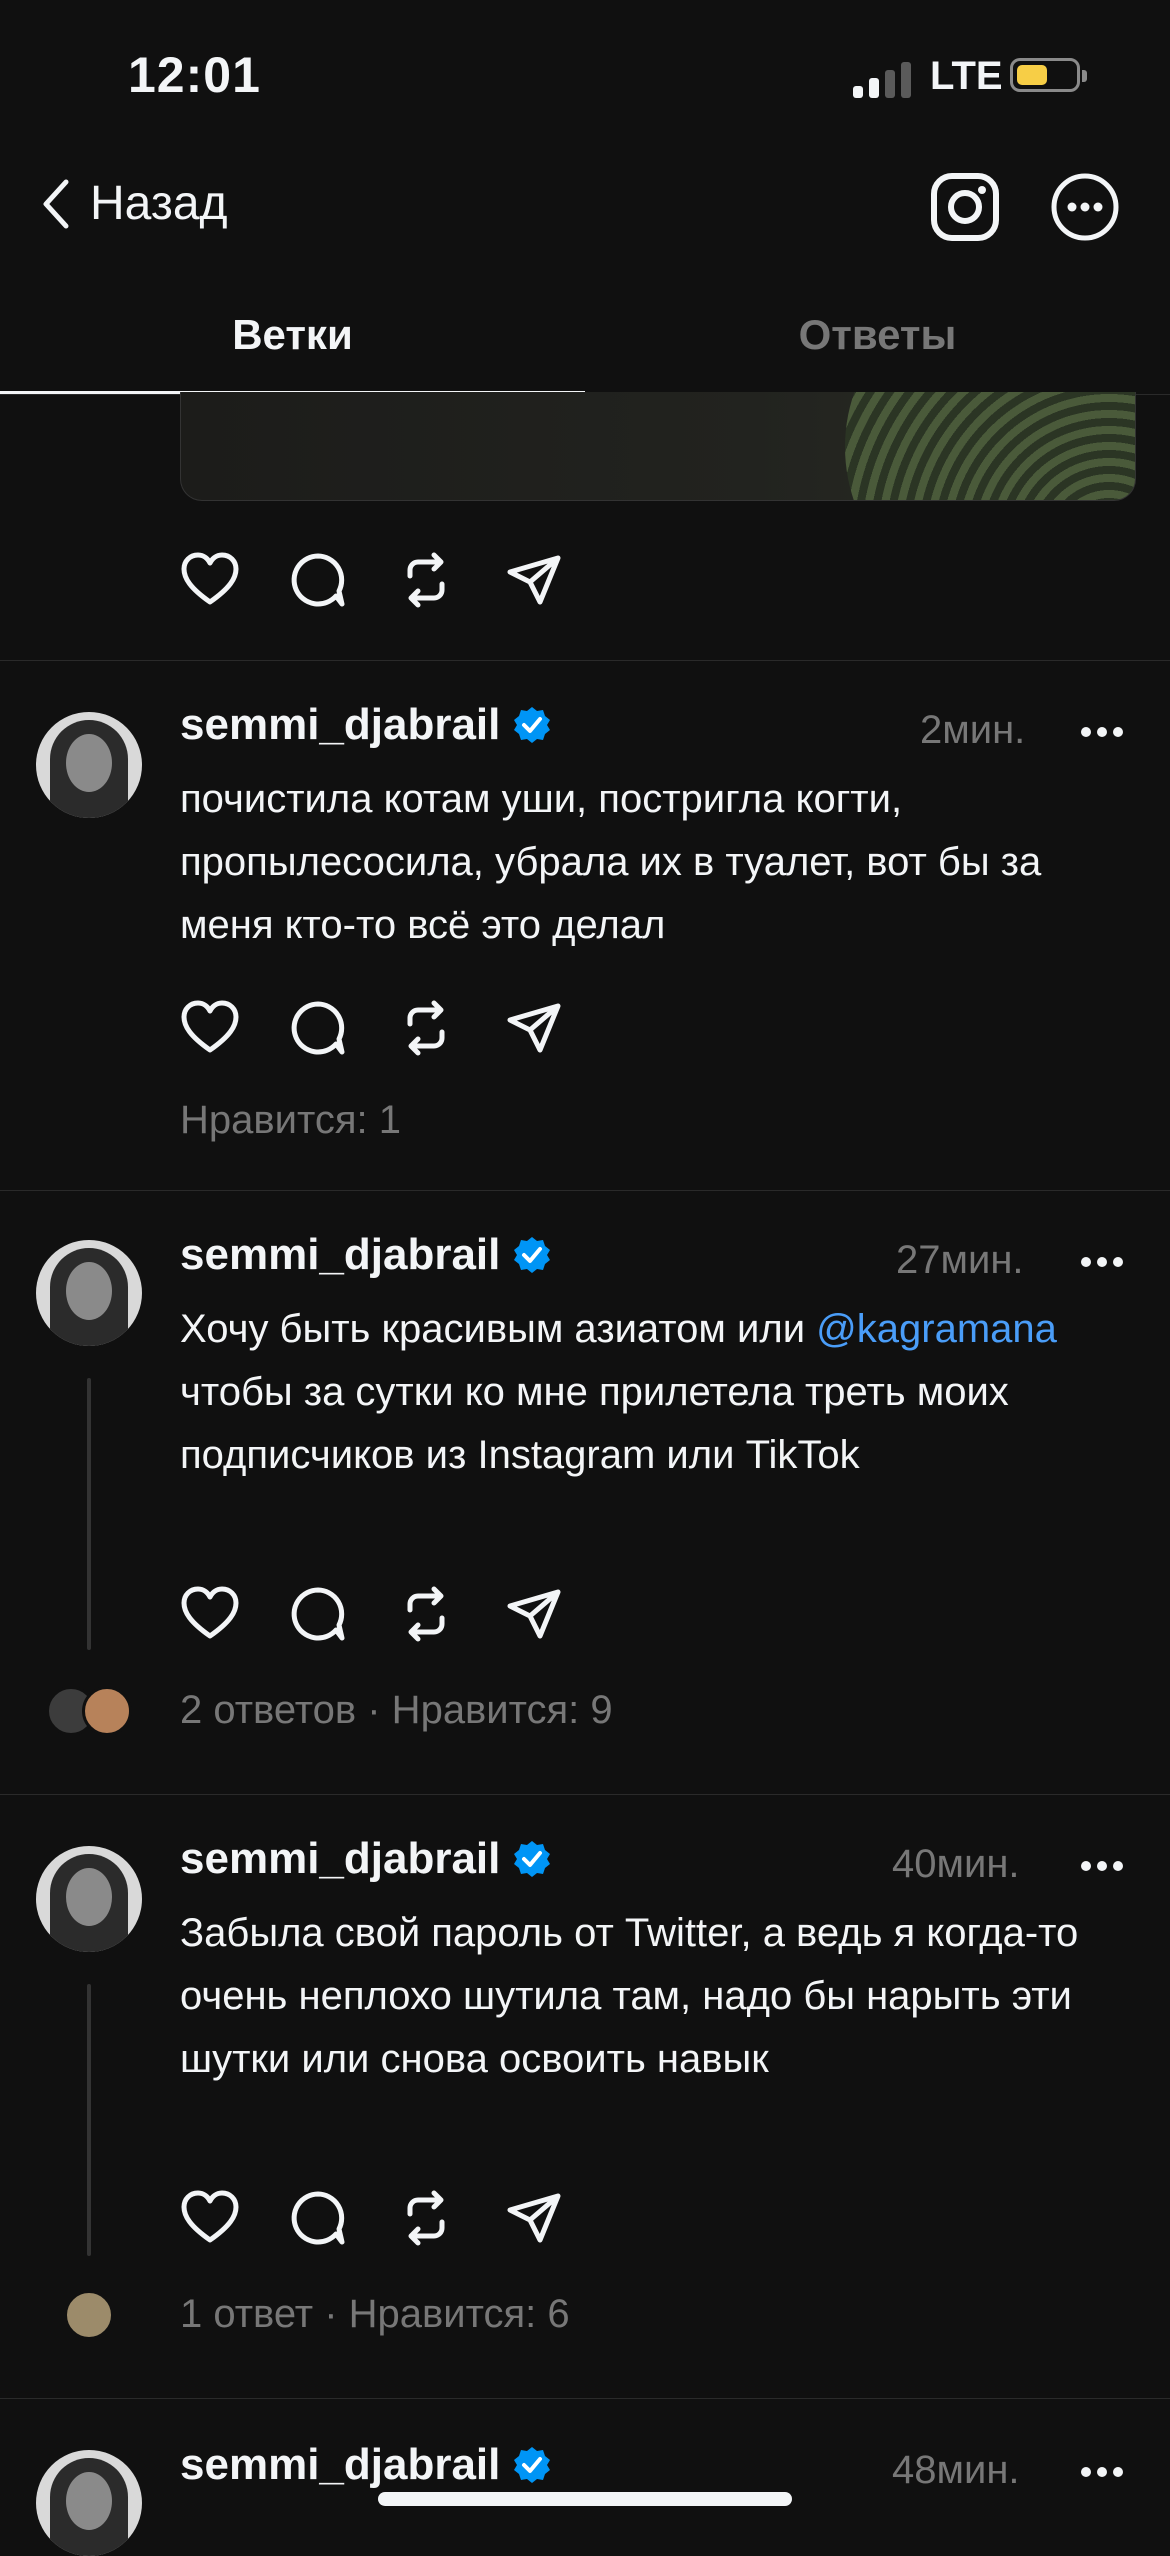 Image resolution: width=1170 pixels, height=2556 pixels. Describe the element at coordinates (973, 730) in the screenshot. I see `post-time: 2мин.` at that location.